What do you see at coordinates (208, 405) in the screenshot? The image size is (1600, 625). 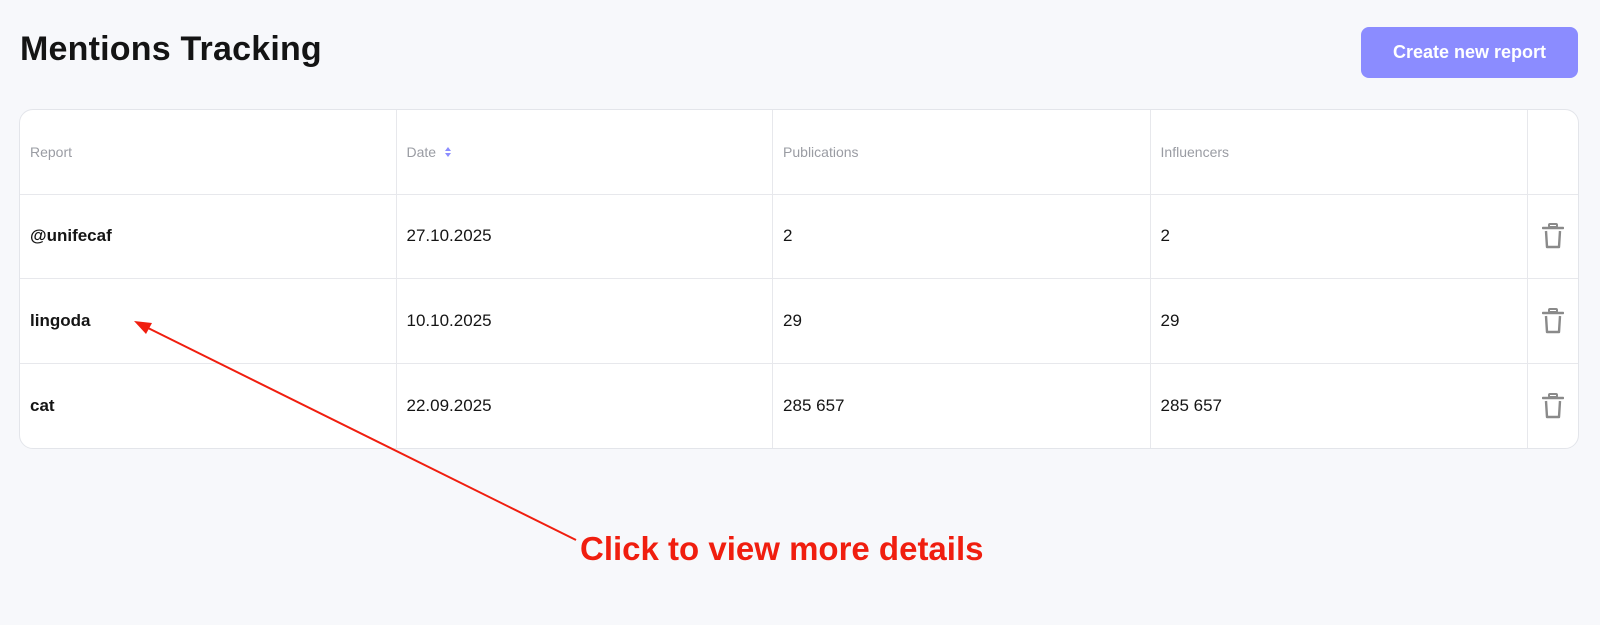 I see `report-cell: cat` at bounding box center [208, 405].